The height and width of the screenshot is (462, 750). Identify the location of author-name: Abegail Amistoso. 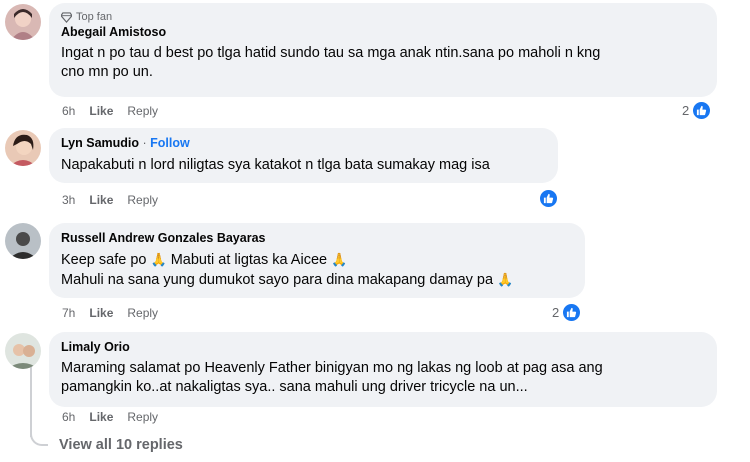
(113, 32).